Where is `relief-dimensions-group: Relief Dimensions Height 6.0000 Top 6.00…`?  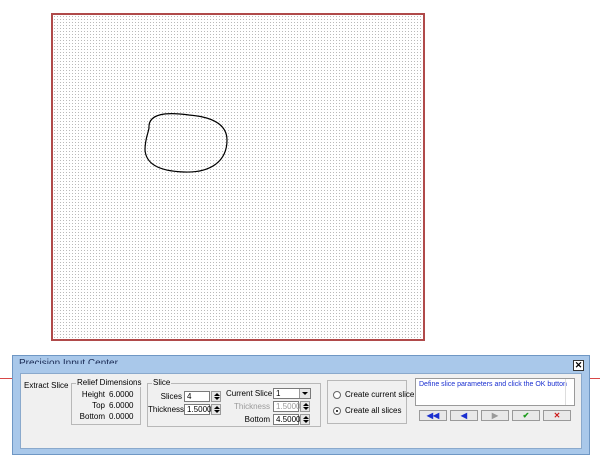 relief-dimensions-group: Relief Dimensions Height 6.0000 Top 6.00… is located at coordinates (107, 401).